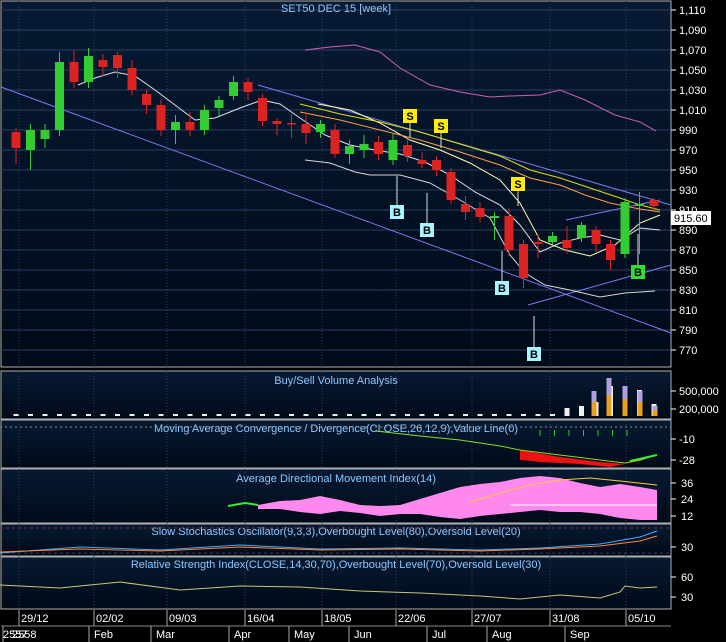  I want to click on rsi-tick-label: 30, so click(687, 598).